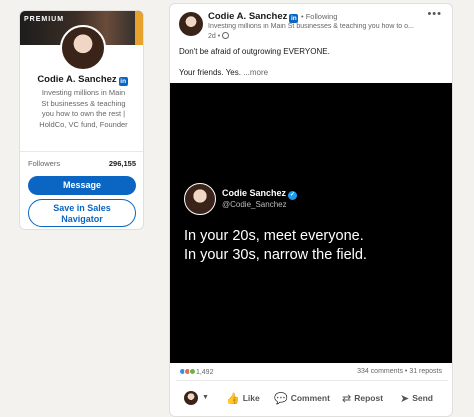 This screenshot has height=417, width=474. Describe the element at coordinates (274, 236) in the screenshot. I see `tweet-text-line: In your 20s, meet everyone.` at that location.